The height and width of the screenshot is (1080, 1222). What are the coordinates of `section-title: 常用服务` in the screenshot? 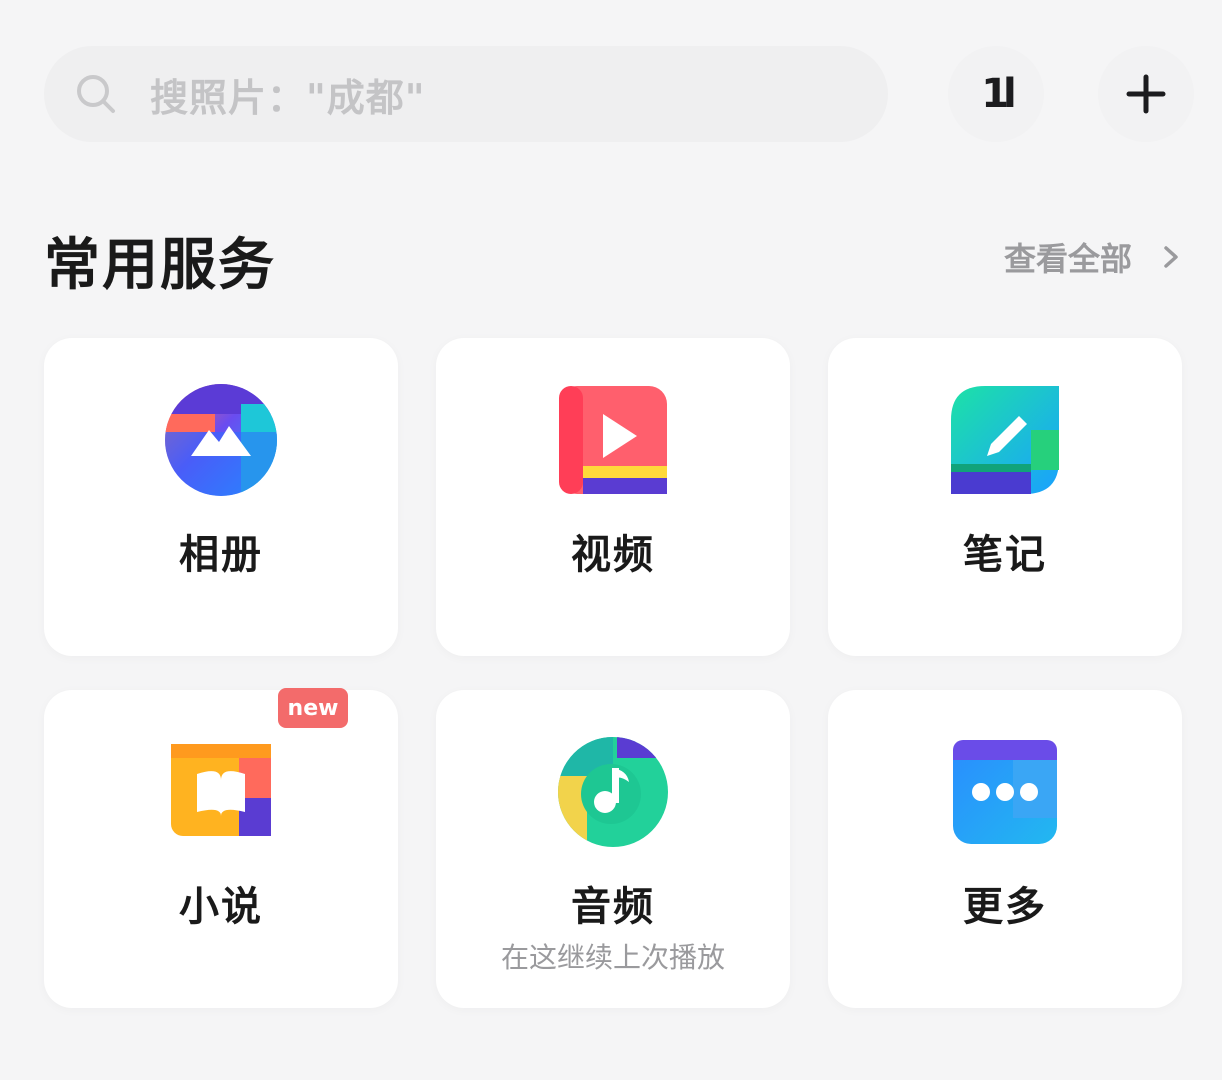 It's located at (160, 265).